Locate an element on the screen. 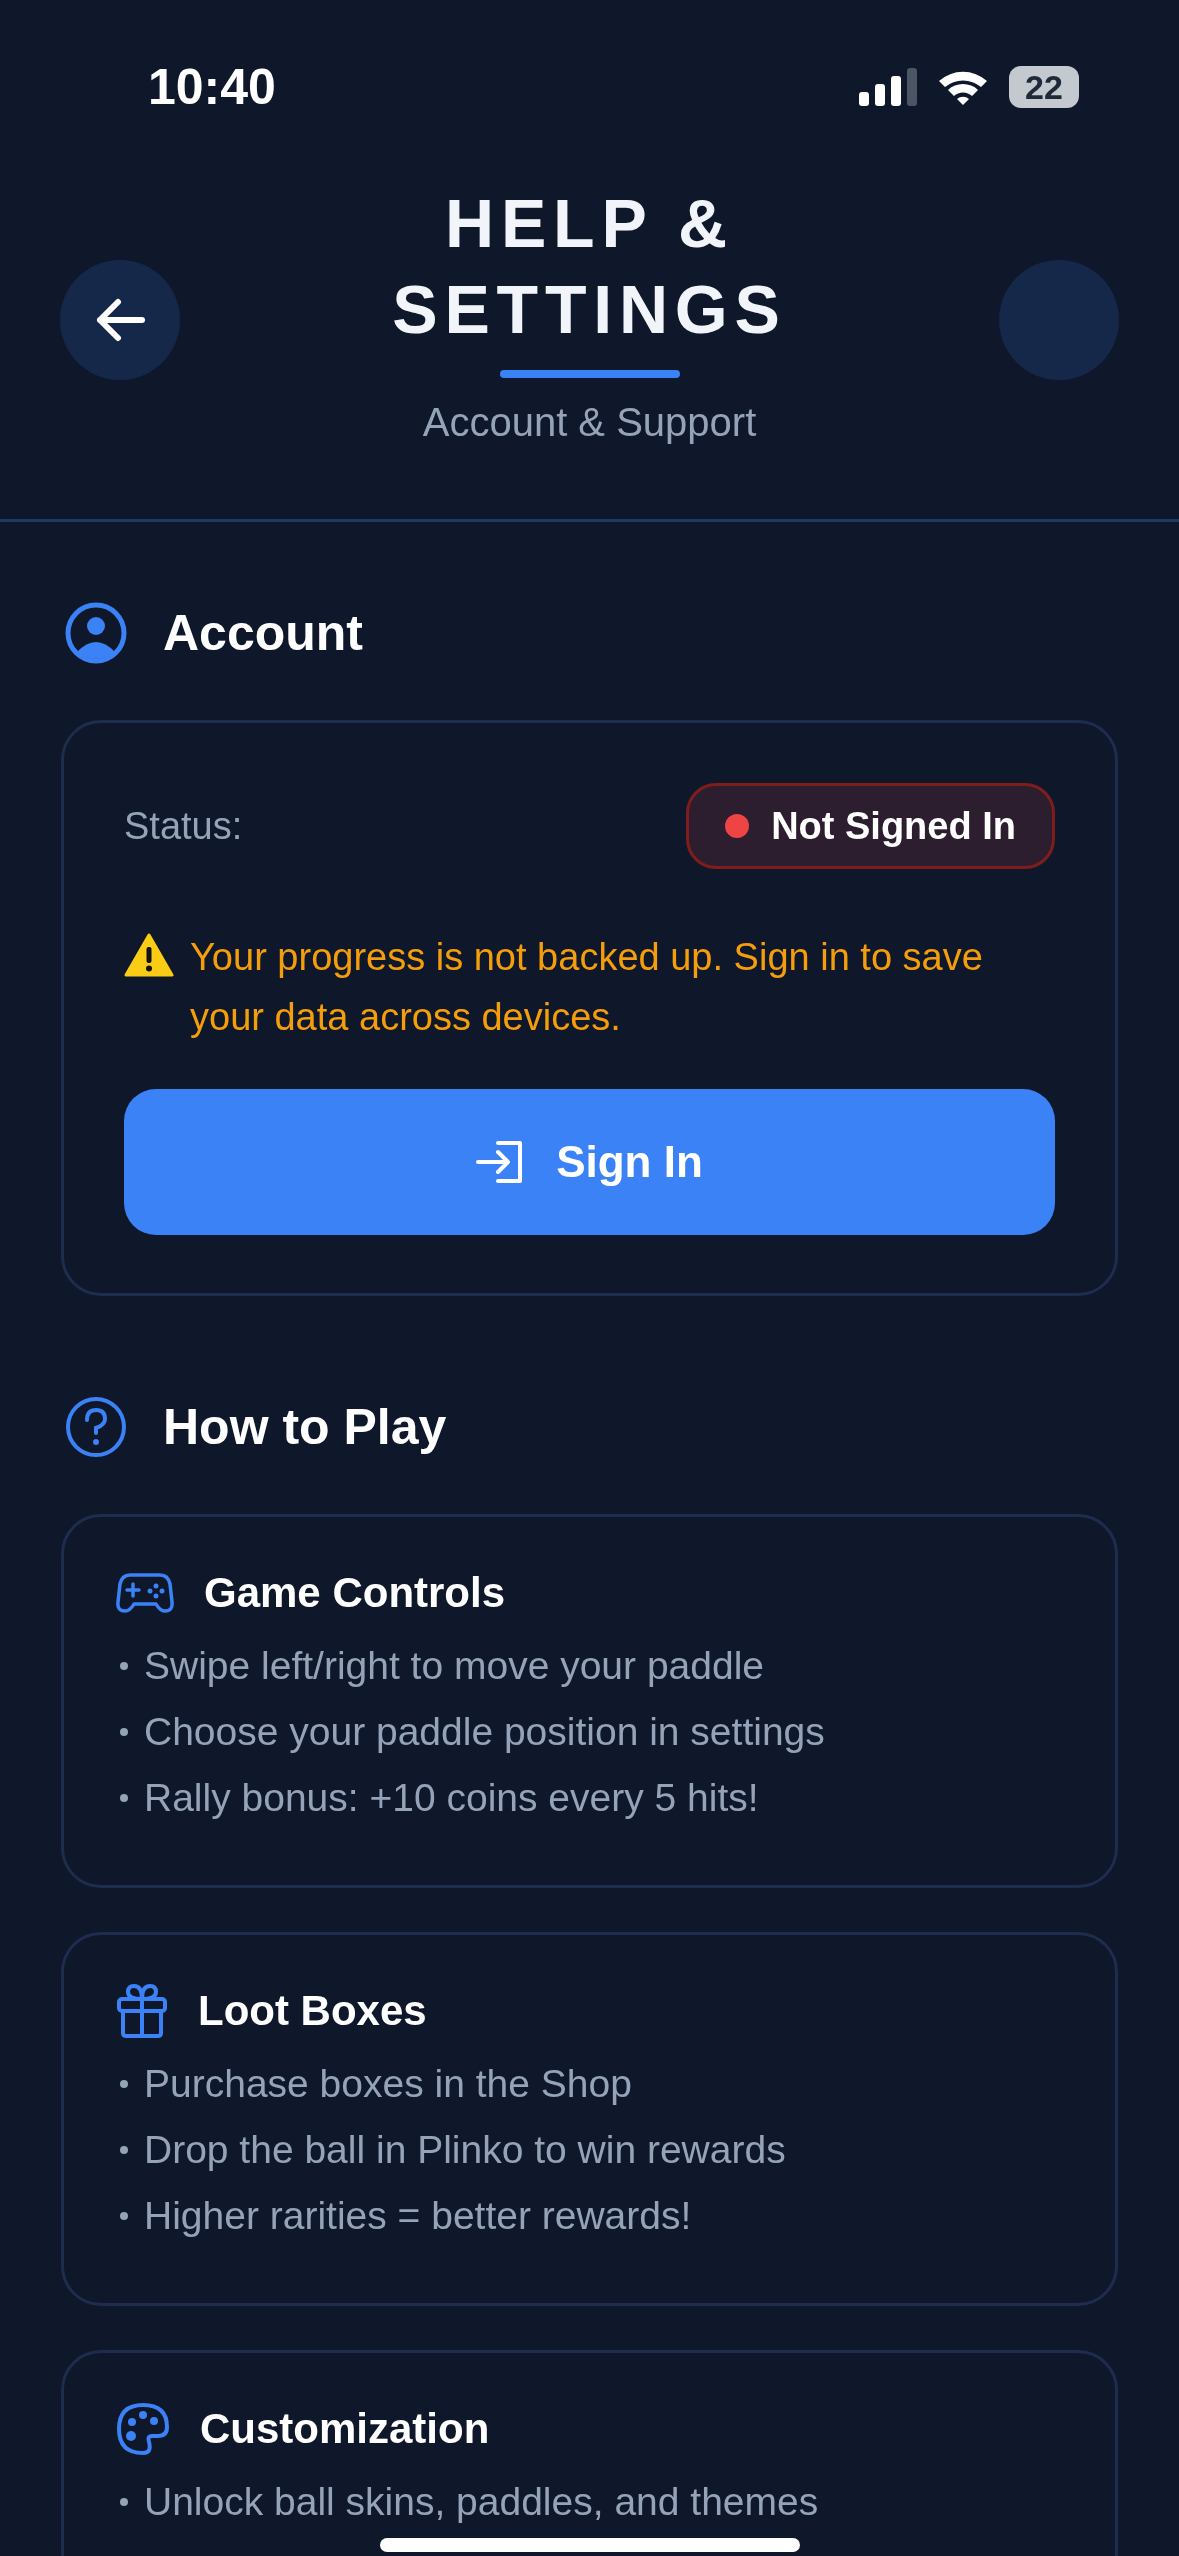 The height and width of the screenshot is (2556, 1179). warning-text: Your progress is not backed up. Sign in to save your data across devices. is located at coordinates (587, 987).